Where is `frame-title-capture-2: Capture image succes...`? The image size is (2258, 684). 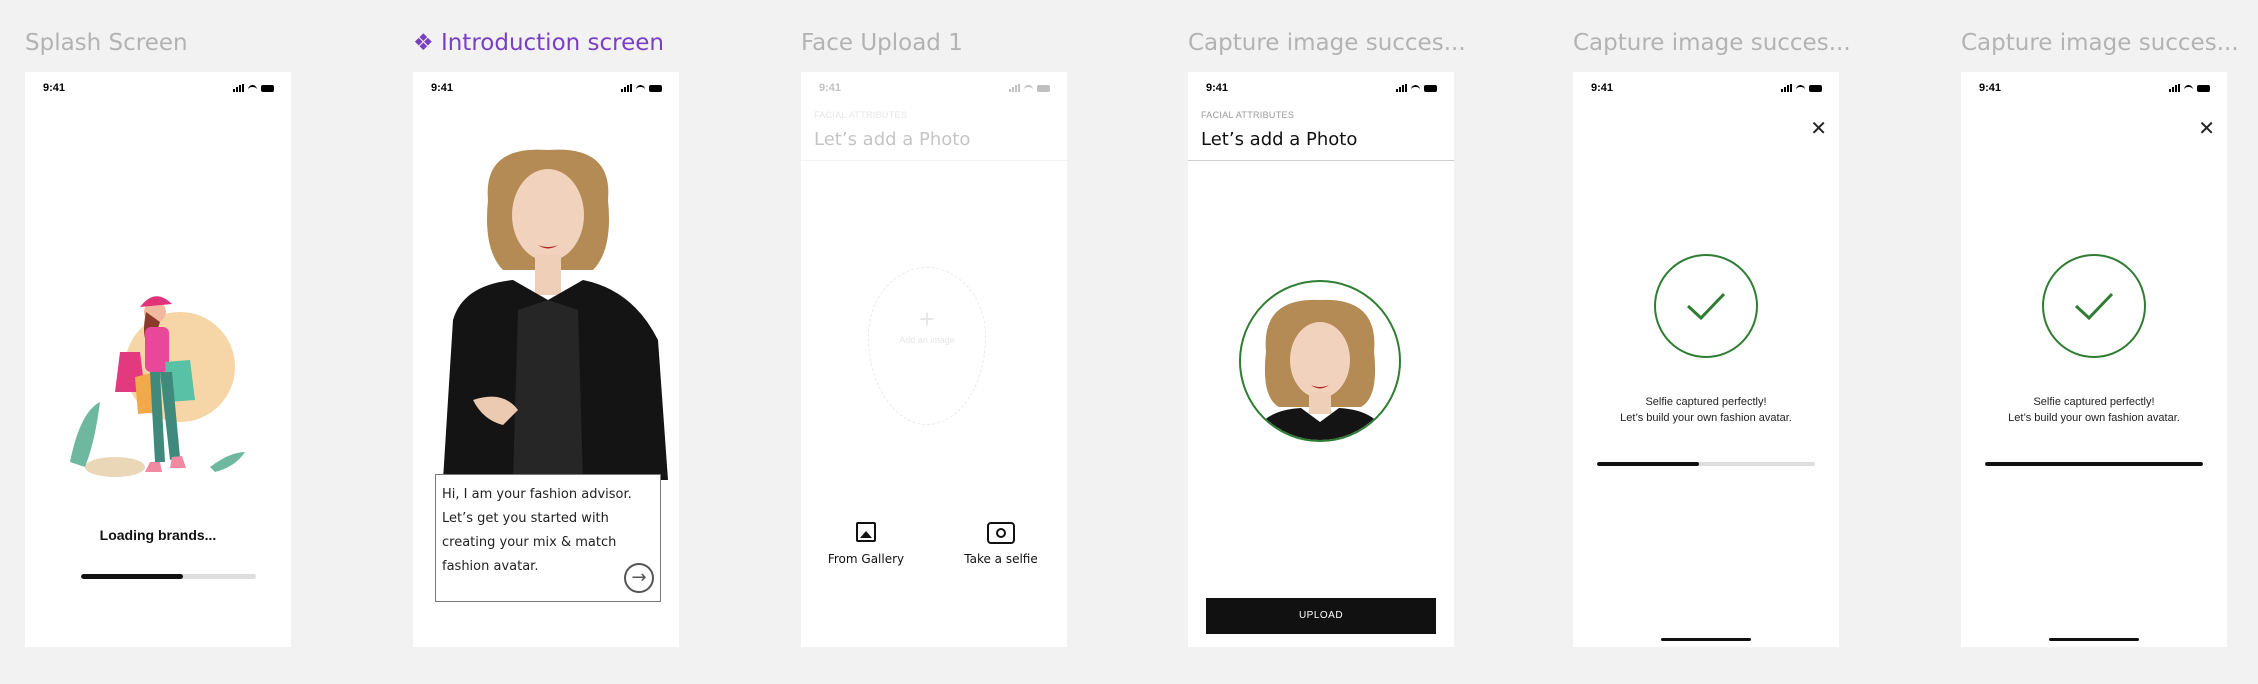
frame-title-capture-2: Capture image succes... is located at coordinates (1712, 43).